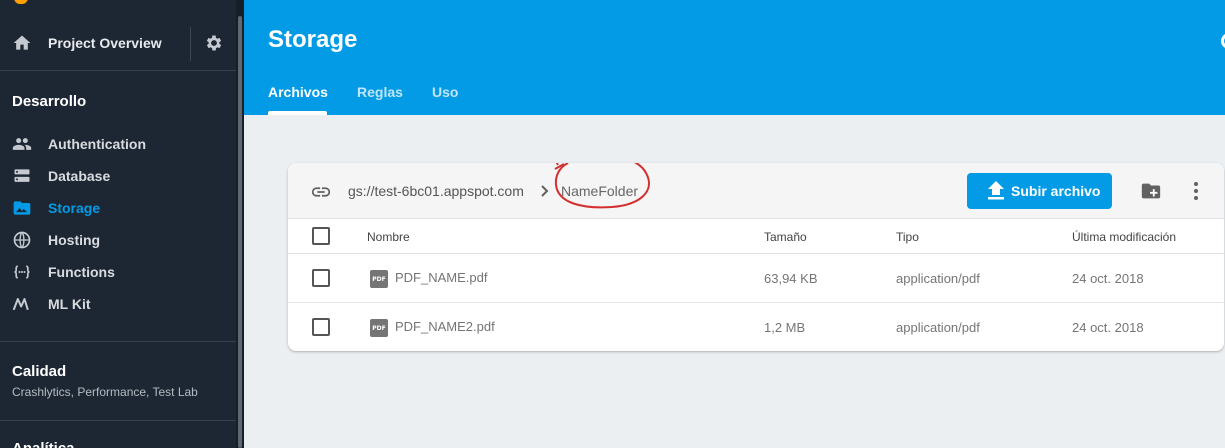 The image size is (1225, 448). Describe the element at coordinates (22, 272) in the screenshot. I see `functions-icon` at that location.